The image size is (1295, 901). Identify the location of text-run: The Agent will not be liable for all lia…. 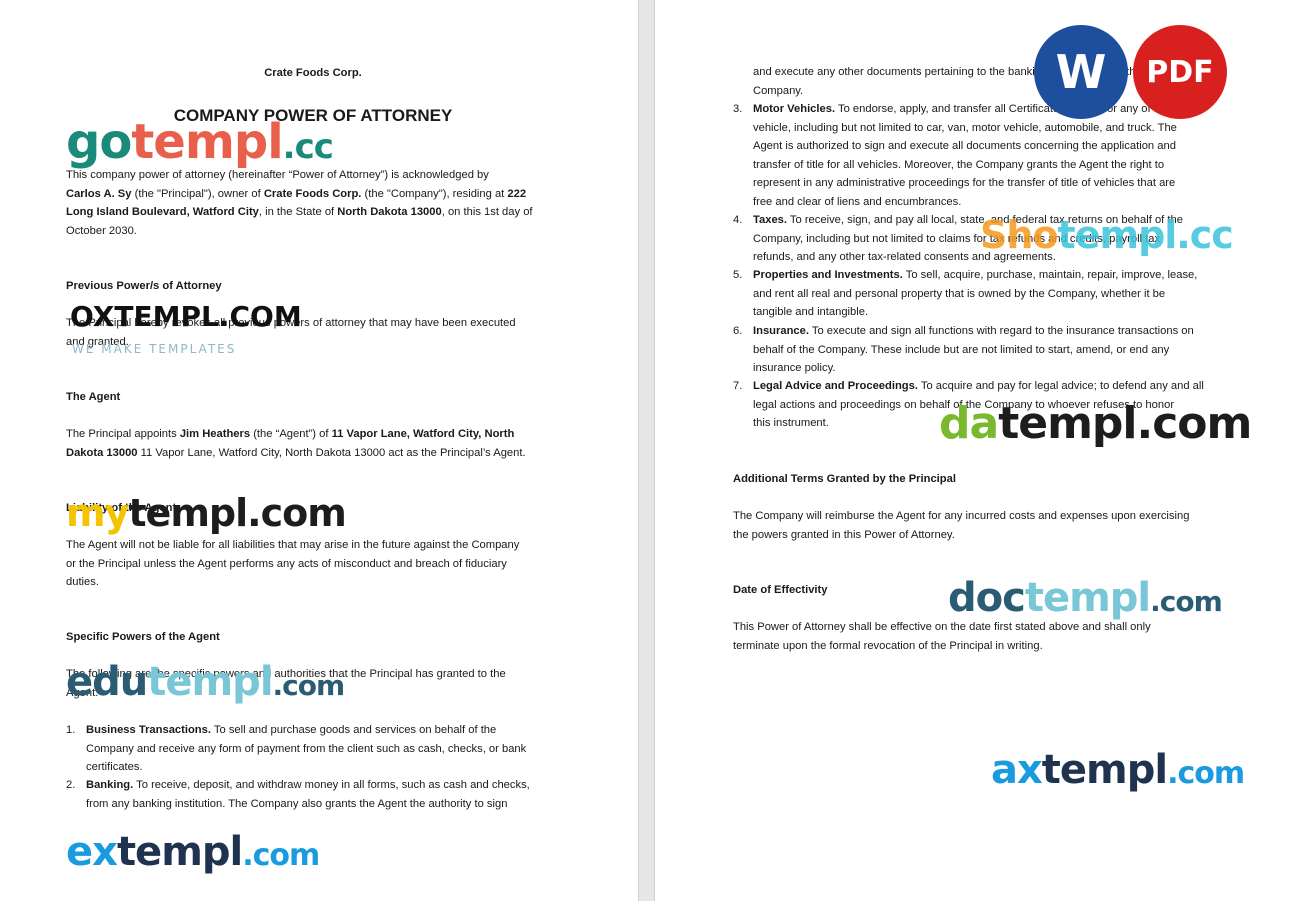
(293, 545).